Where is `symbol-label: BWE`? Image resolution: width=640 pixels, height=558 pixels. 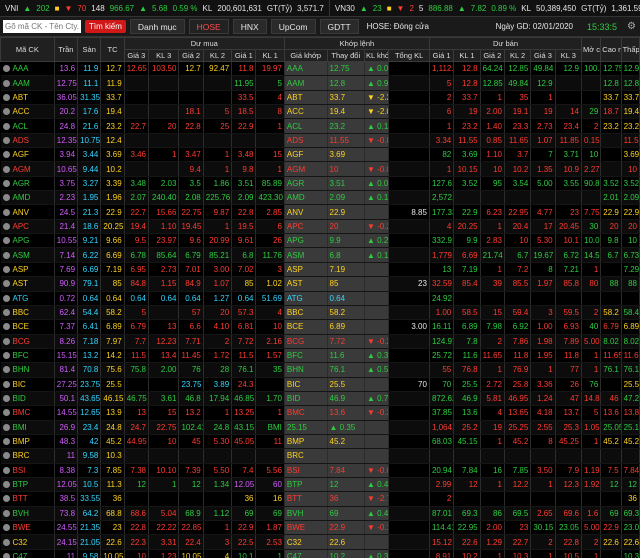
symbol-label: BWE is located at coordinates (22, 527).